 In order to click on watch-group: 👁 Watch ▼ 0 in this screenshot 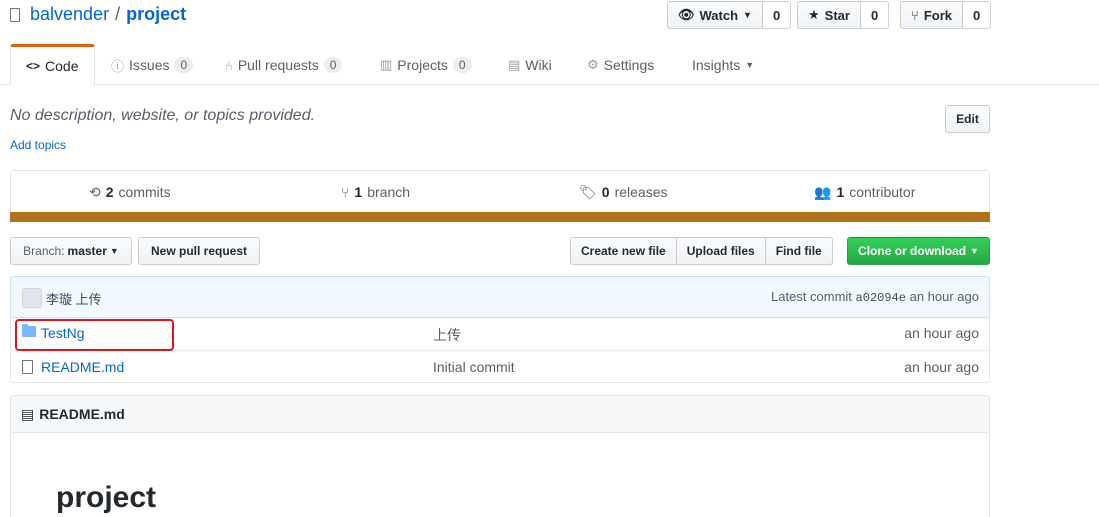, I will do `click(729, 15)`.